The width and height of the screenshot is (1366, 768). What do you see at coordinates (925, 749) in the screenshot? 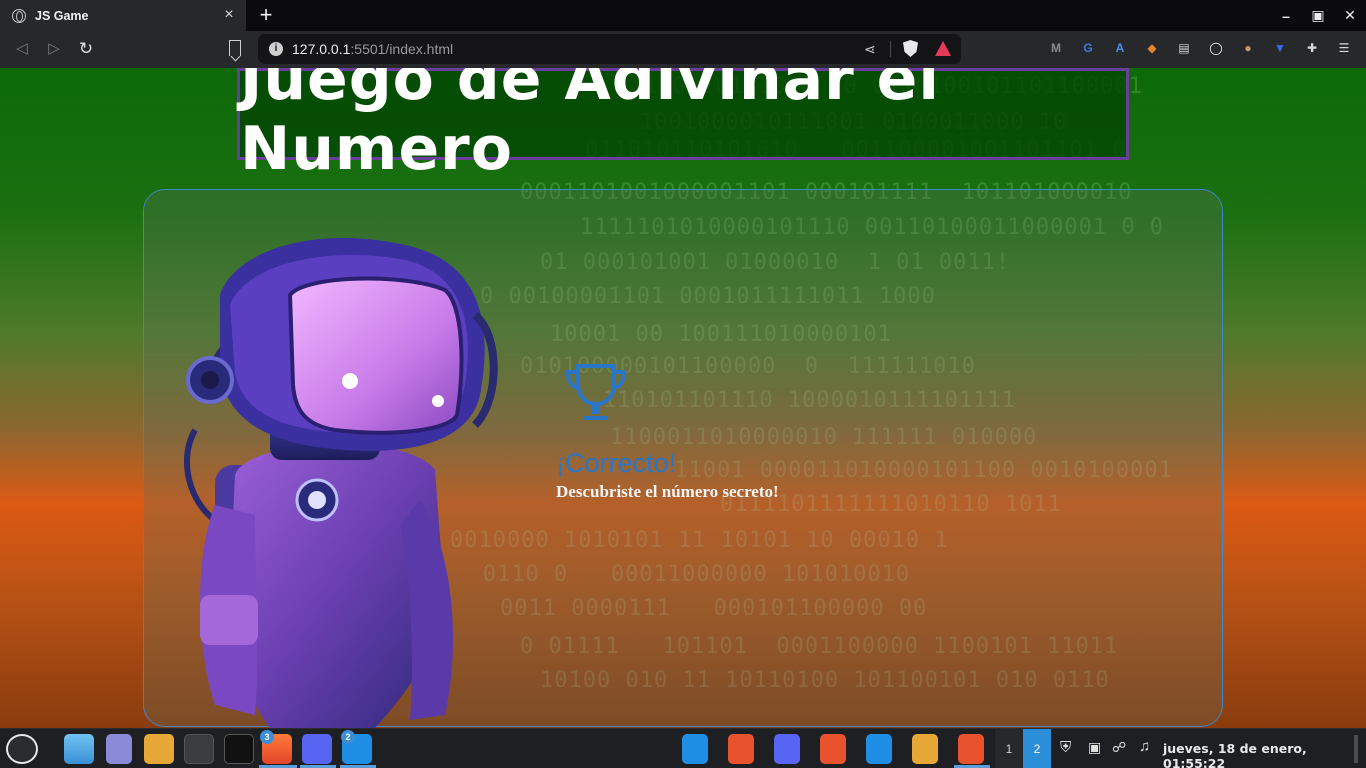
I see `files-window` at bounding box center [925, 749].